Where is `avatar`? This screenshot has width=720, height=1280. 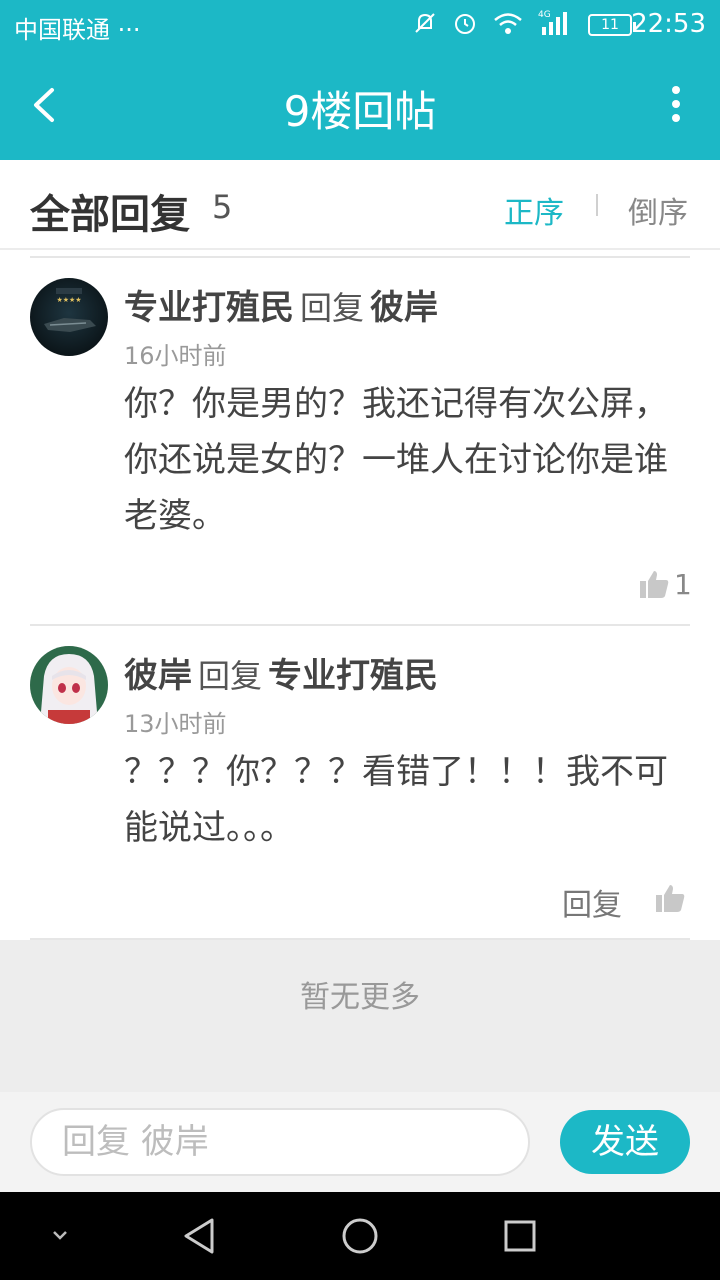
avatar is located at coordinates (69, 685).